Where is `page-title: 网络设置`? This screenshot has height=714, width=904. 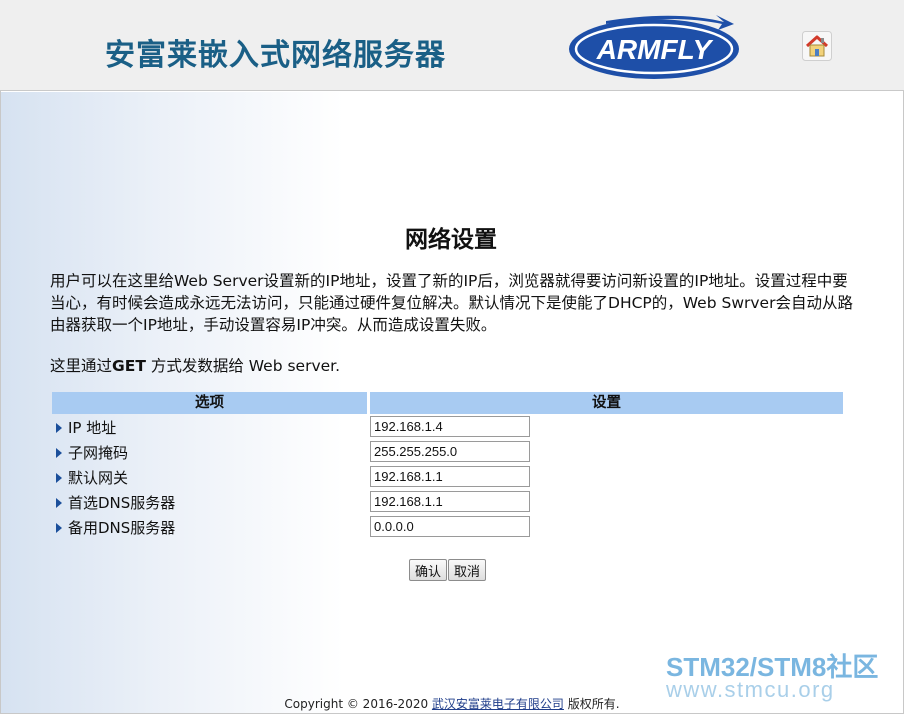 page-title: 网络设置 is located at coordinates (451, 240).